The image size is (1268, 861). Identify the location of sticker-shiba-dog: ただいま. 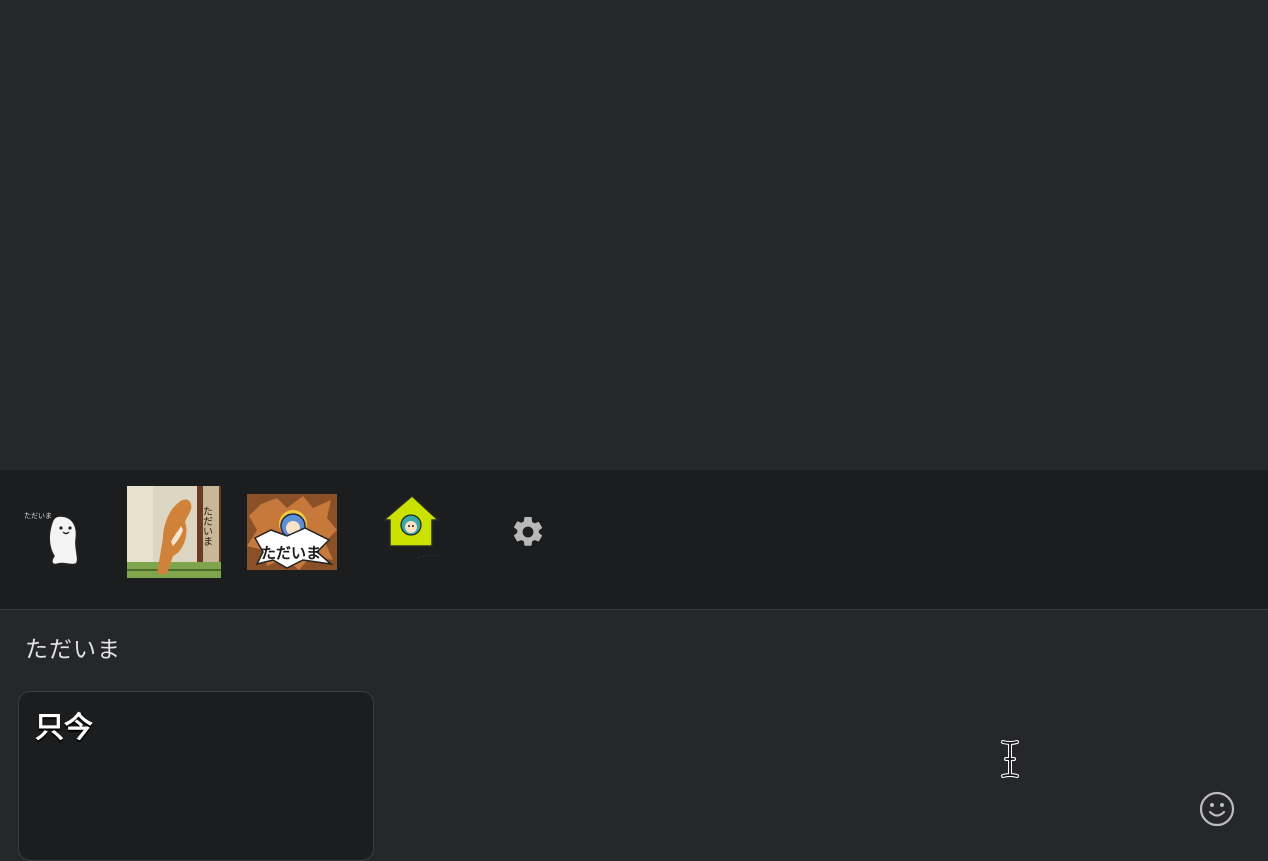
(174, 532).